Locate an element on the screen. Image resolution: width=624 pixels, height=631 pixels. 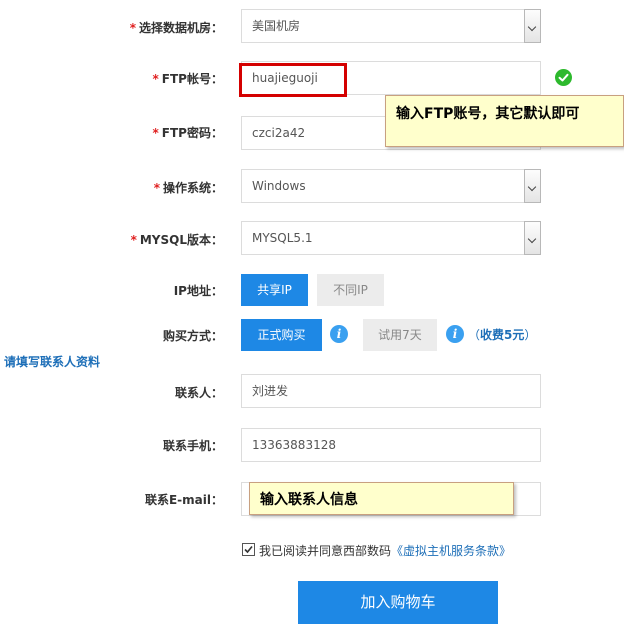
dedicated-ip-button: 不同IP is located at coordinates (350, 290).